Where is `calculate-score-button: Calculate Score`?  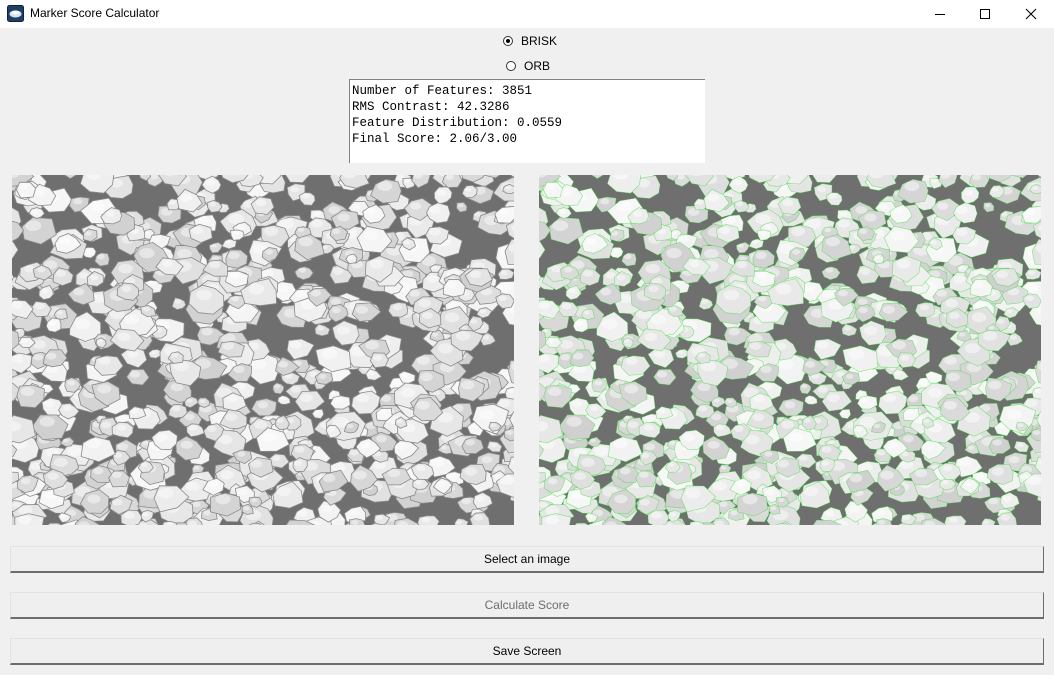
calculate-score-button: Calculate Score is located at coordinates (527, 605).